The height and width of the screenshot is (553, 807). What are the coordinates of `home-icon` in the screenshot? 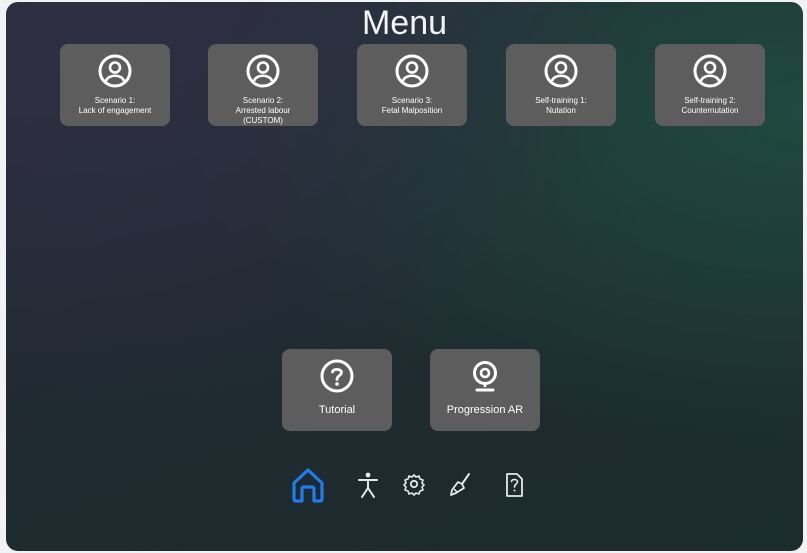 It's located at (308, 485).